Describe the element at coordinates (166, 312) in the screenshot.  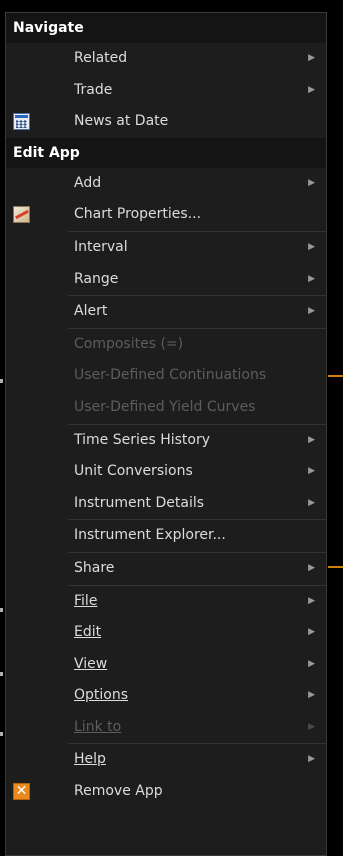
I see `menu-item-alert: Alert ▶` at that location.